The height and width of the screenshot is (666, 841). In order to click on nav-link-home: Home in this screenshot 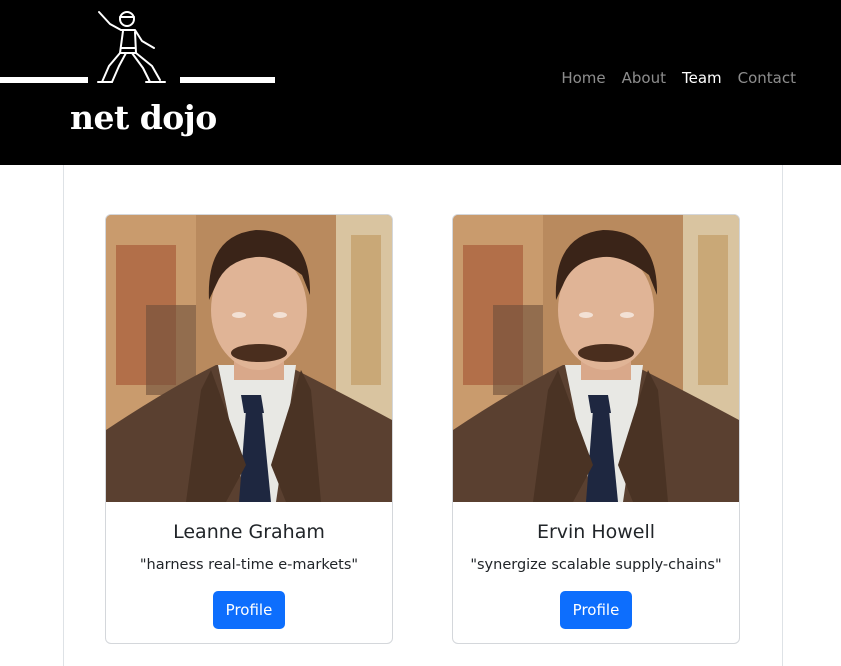, I will do `click(583, 78)`.